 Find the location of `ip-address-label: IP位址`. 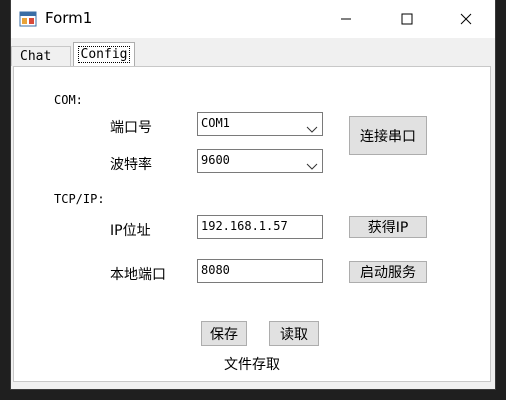

ip-address-label: IP位址 is located at coordinates (130, 231).